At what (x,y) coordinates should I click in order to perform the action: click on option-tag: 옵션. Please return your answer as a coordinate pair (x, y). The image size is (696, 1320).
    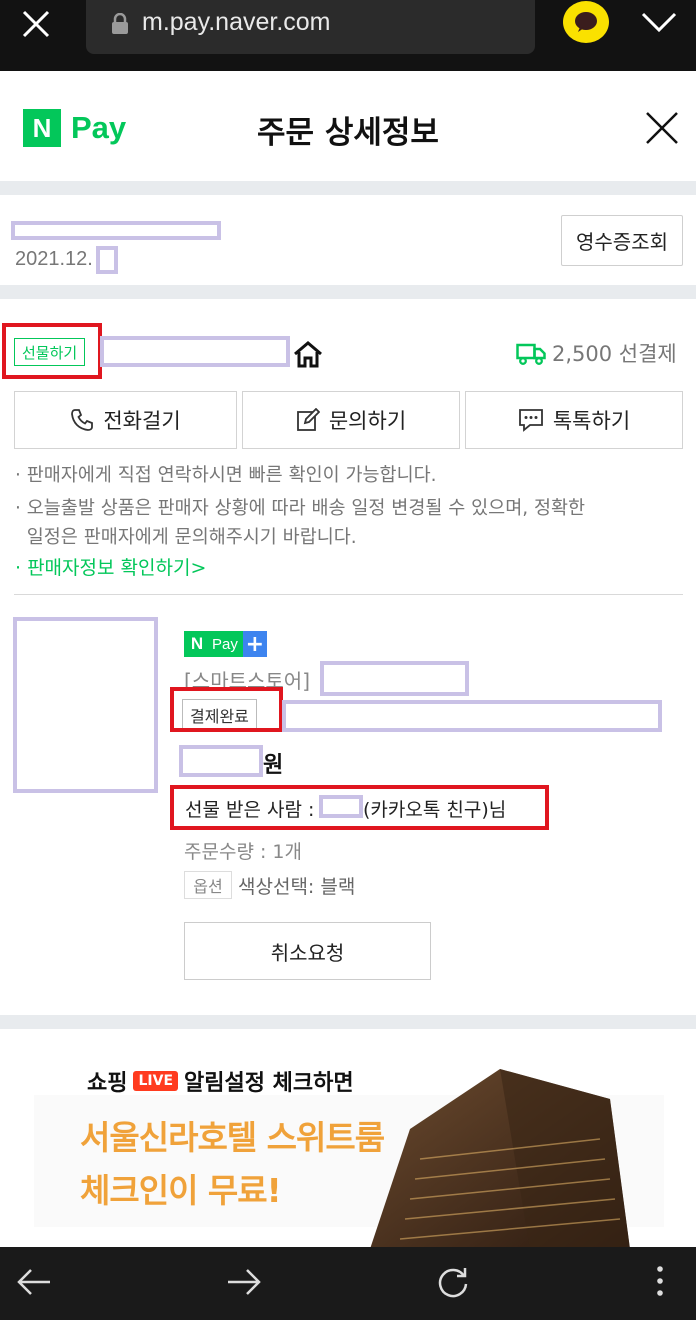
    Looking at the image, I should click on (208, 885).